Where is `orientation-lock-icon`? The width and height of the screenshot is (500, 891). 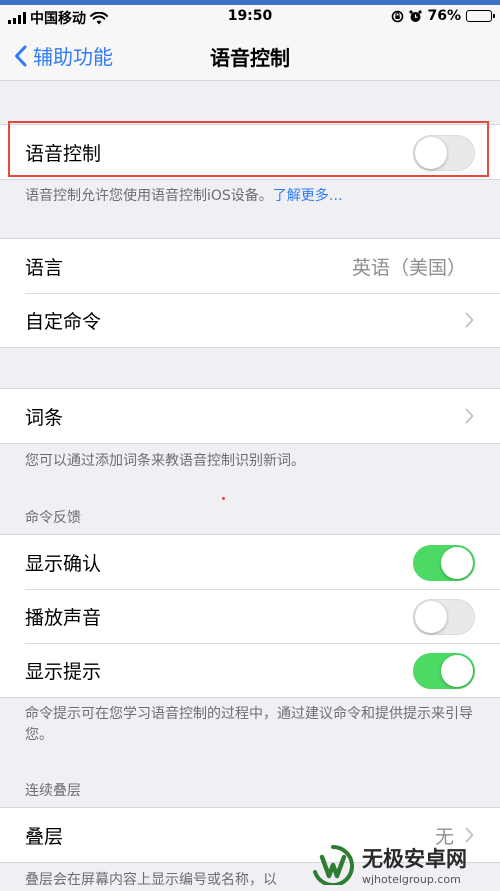 orientation-lock-icon is located at coordinates (398, 16).